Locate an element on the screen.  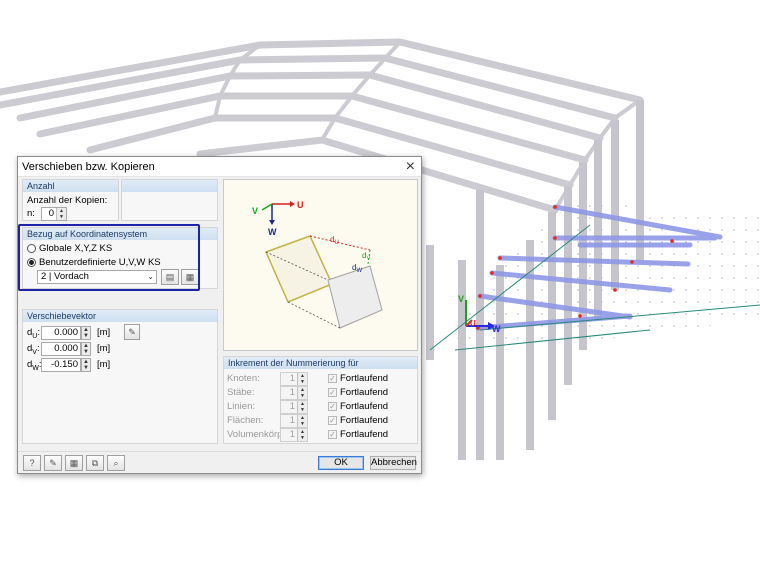
du-input: 0.000 ▲ ▼ is located at coordinates (66, 333).